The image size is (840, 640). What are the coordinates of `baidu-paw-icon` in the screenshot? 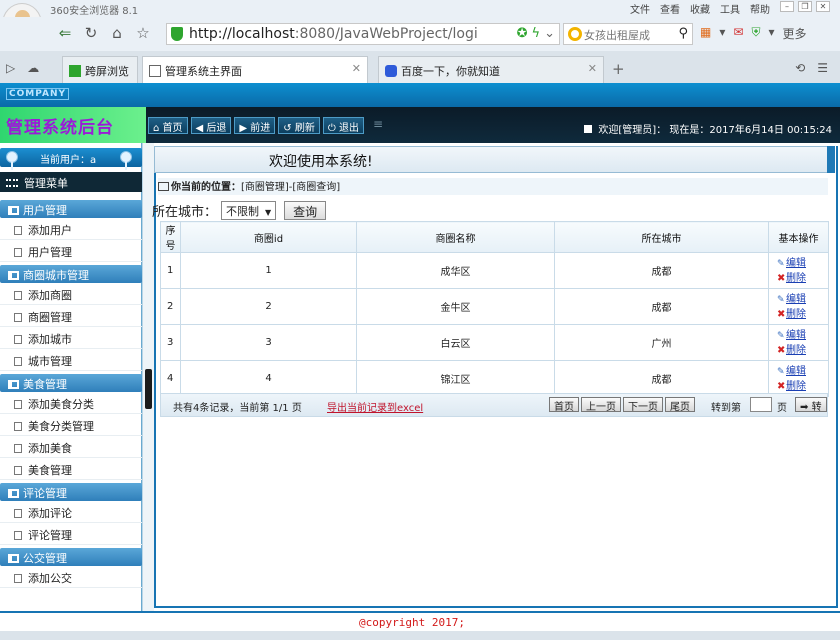 It's located at (391, 71).